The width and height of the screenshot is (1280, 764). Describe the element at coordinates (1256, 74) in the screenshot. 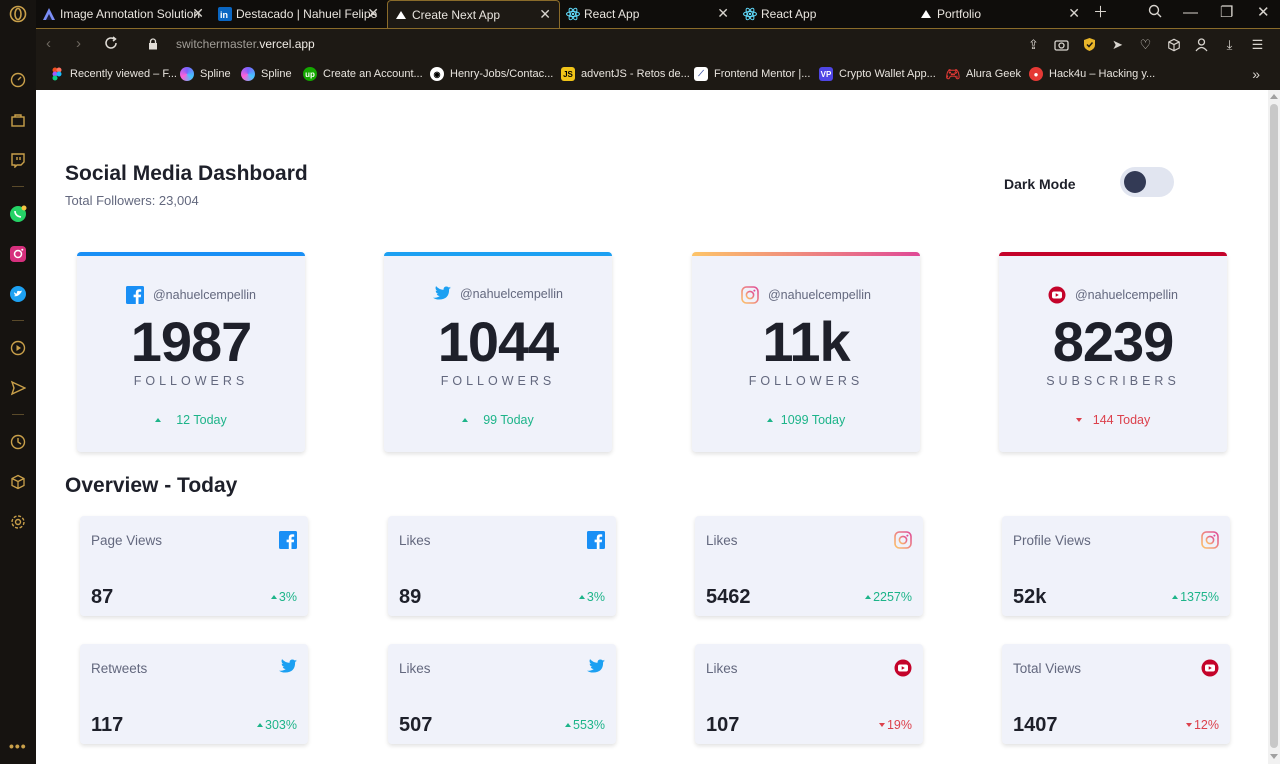

I see `more-bookmarks-icon: »` at that location.